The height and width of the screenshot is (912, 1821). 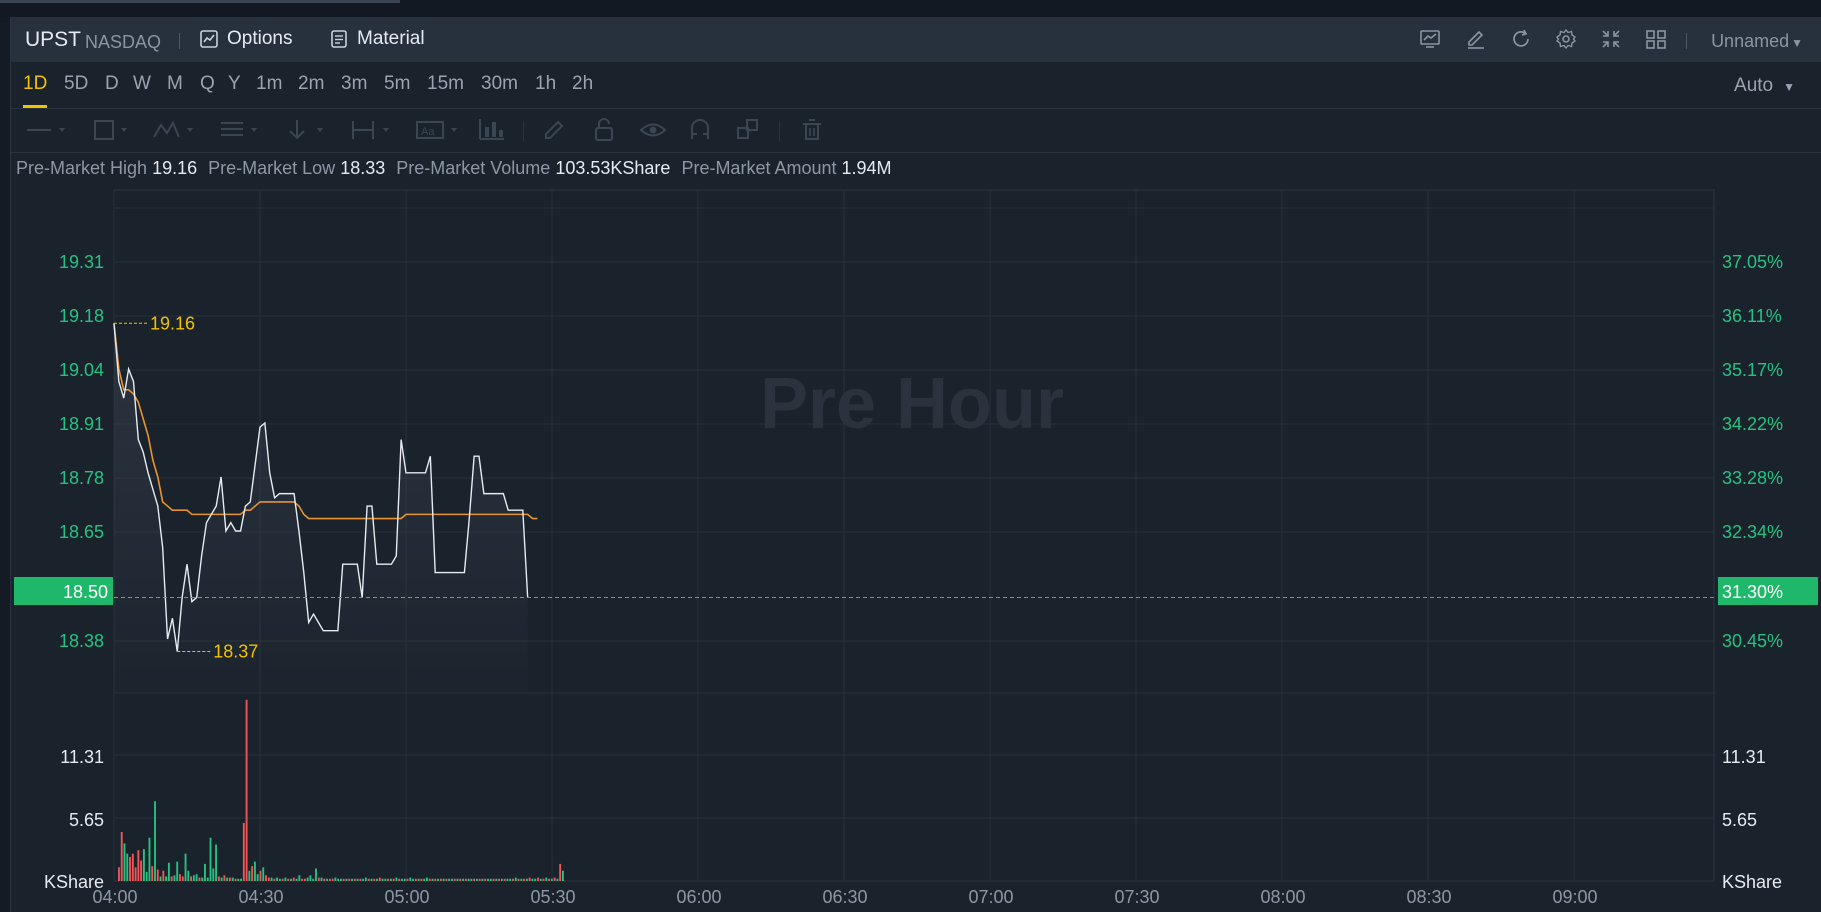 What do you see at coordinates (1752, 424) in the screenshot?
I see `right-axis-tick: 34.22%` at bounding box center [1752, 424].